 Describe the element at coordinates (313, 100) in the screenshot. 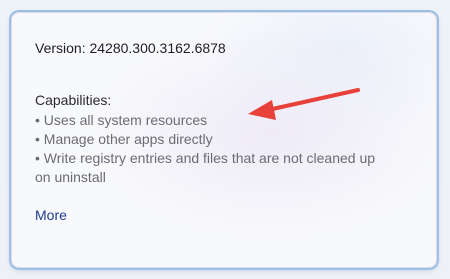

I see `arrow-shaft` at that location.